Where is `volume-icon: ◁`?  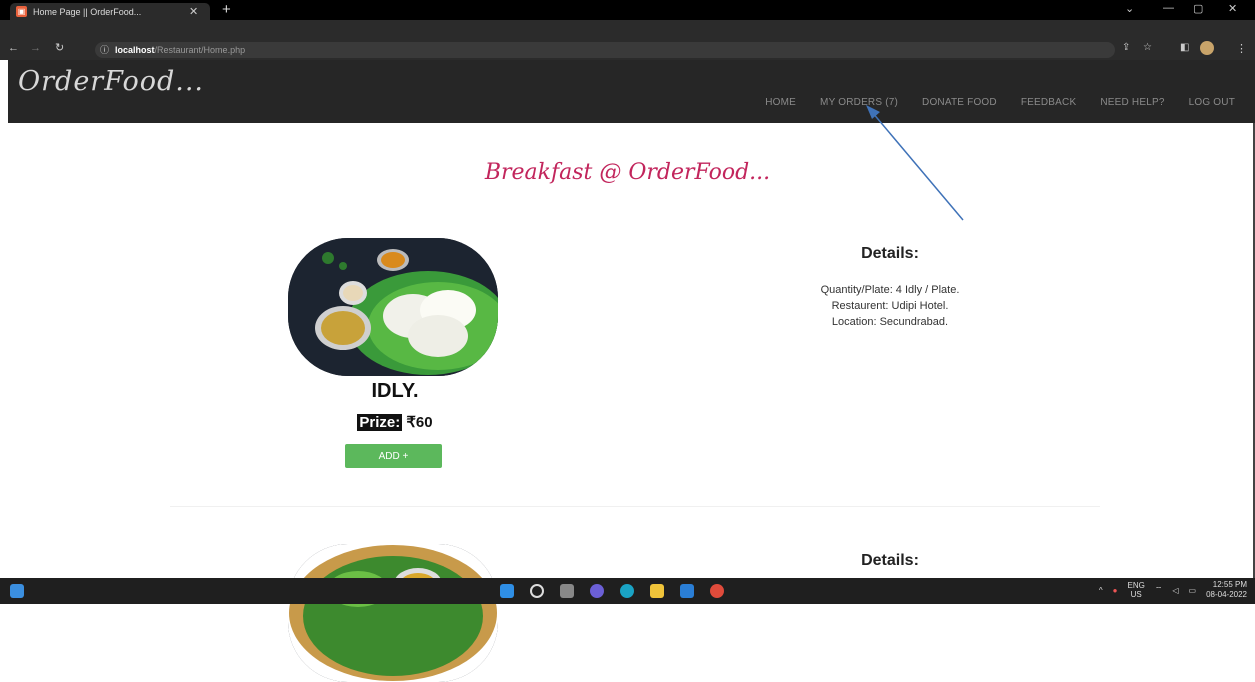 volume-icon: ◁ is located at coordinates (1175, 590).